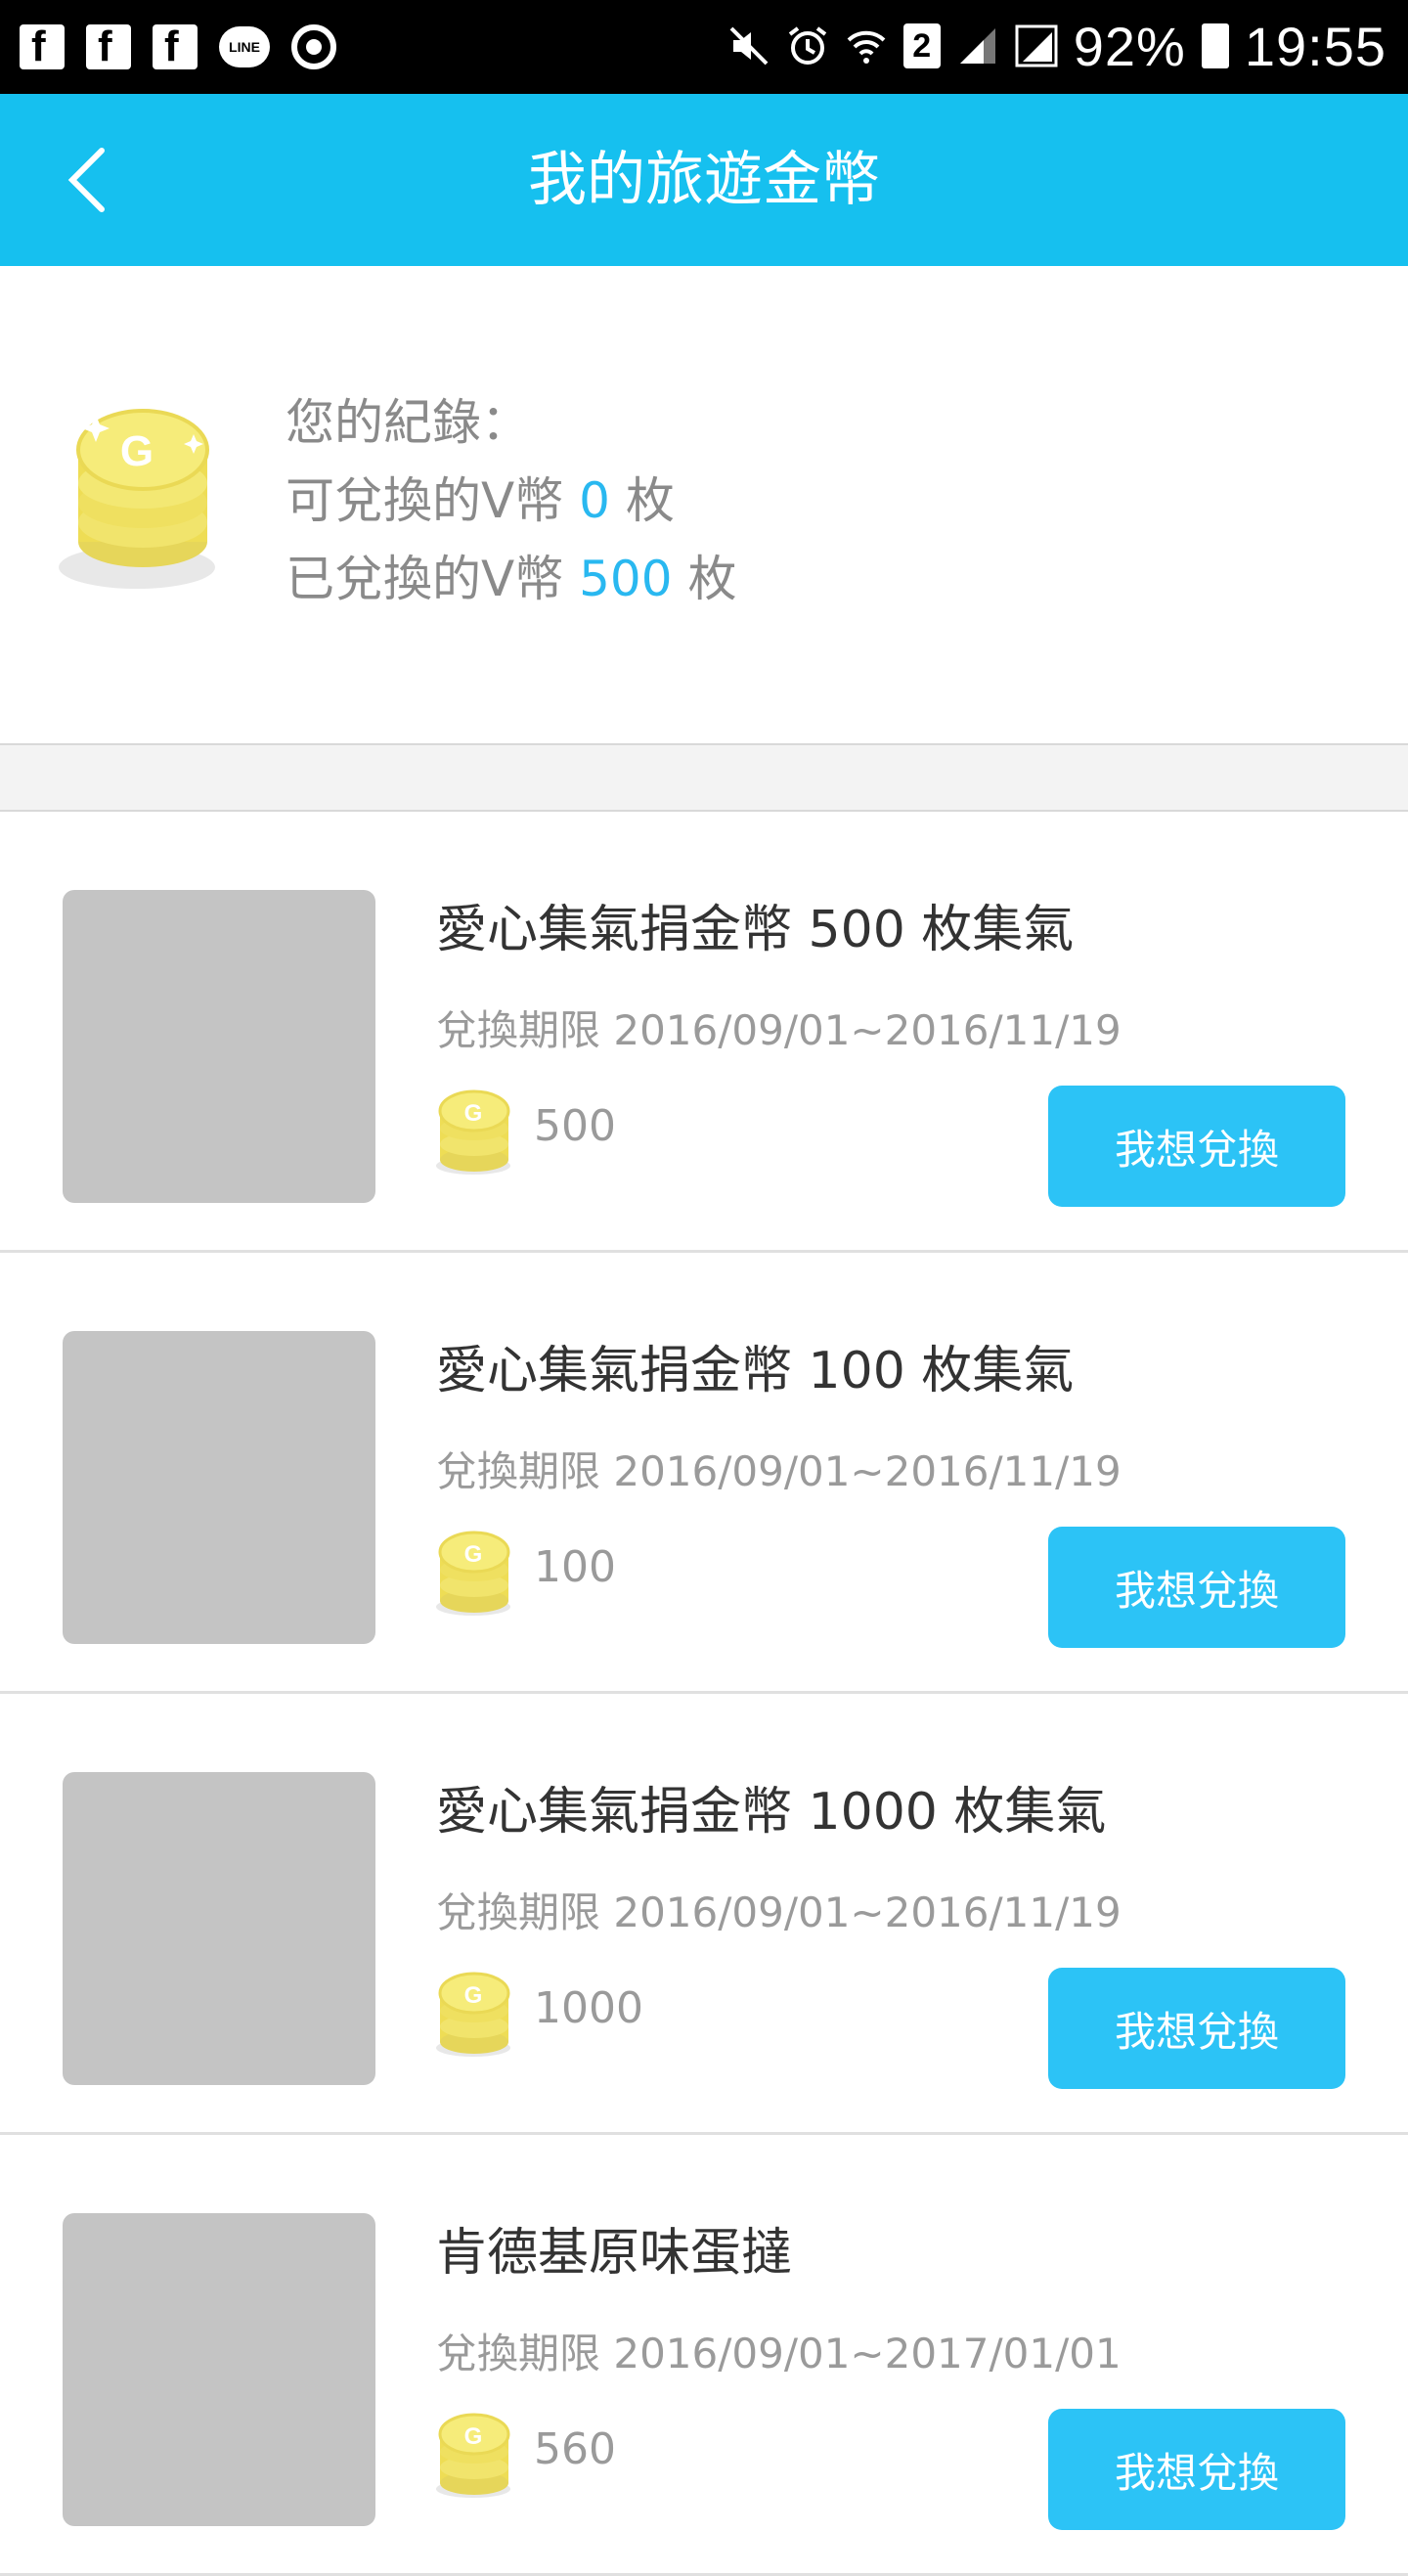 The image size is (1408, 2576). I want to click on status-bar: LINE 2 92% 19:55, so click(704, 47).